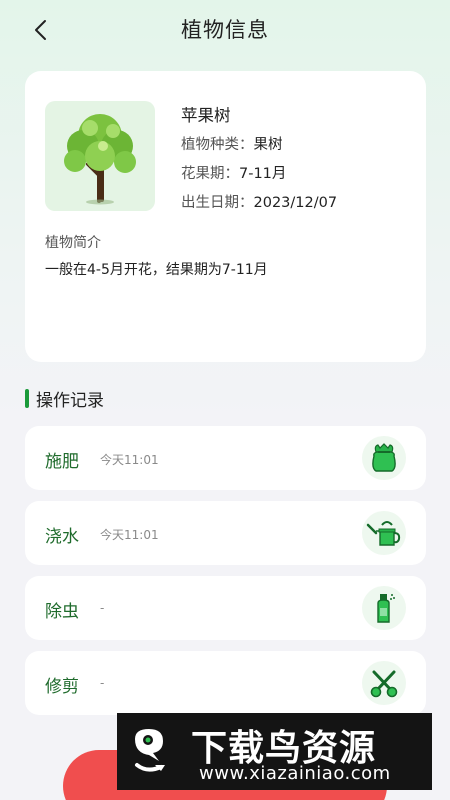 This screenshot has height=800, width=450. I want to click on record-row-fertilize: 施肥 今天11:01, so click(225, 458).